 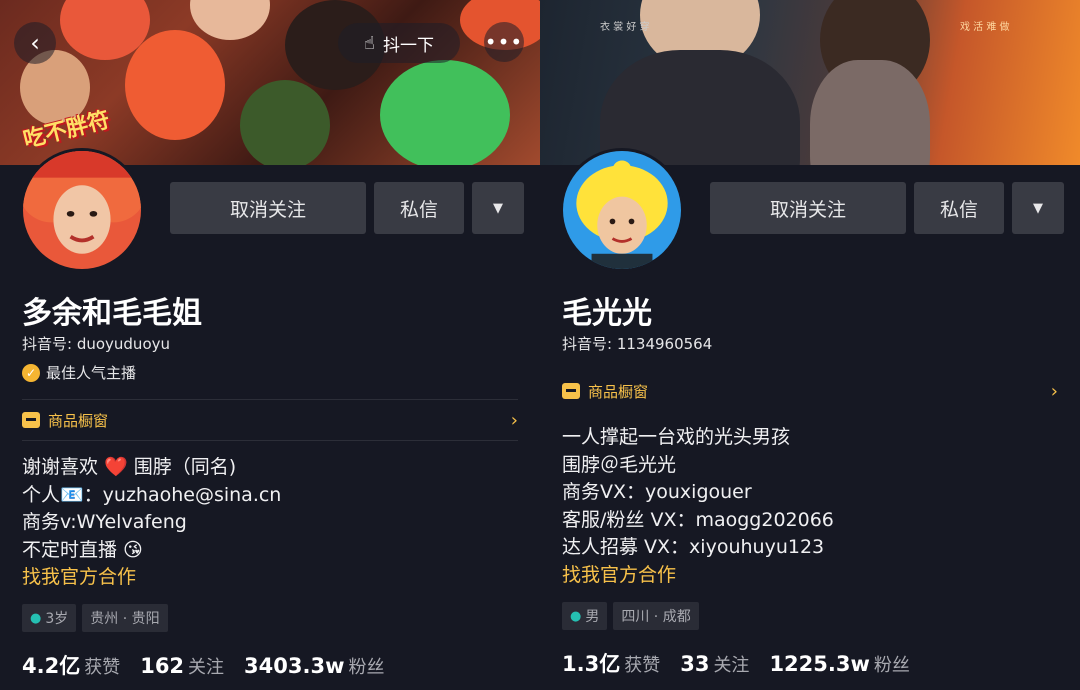 I want to click on back-icon: ‹, so click(x=35, y=43).